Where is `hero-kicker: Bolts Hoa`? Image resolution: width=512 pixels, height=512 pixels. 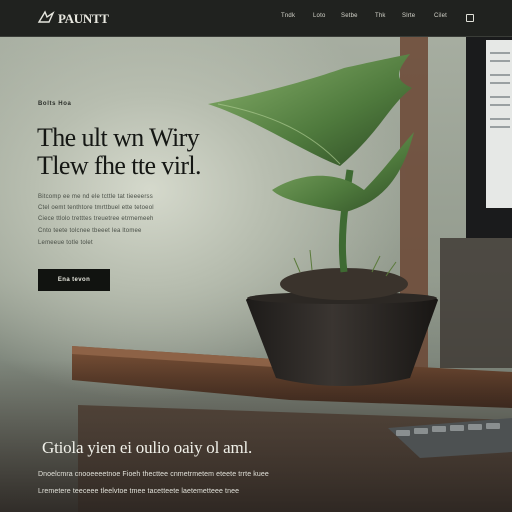 hero-kicker: Bolts Hoa is located at coordinates (55, 104).